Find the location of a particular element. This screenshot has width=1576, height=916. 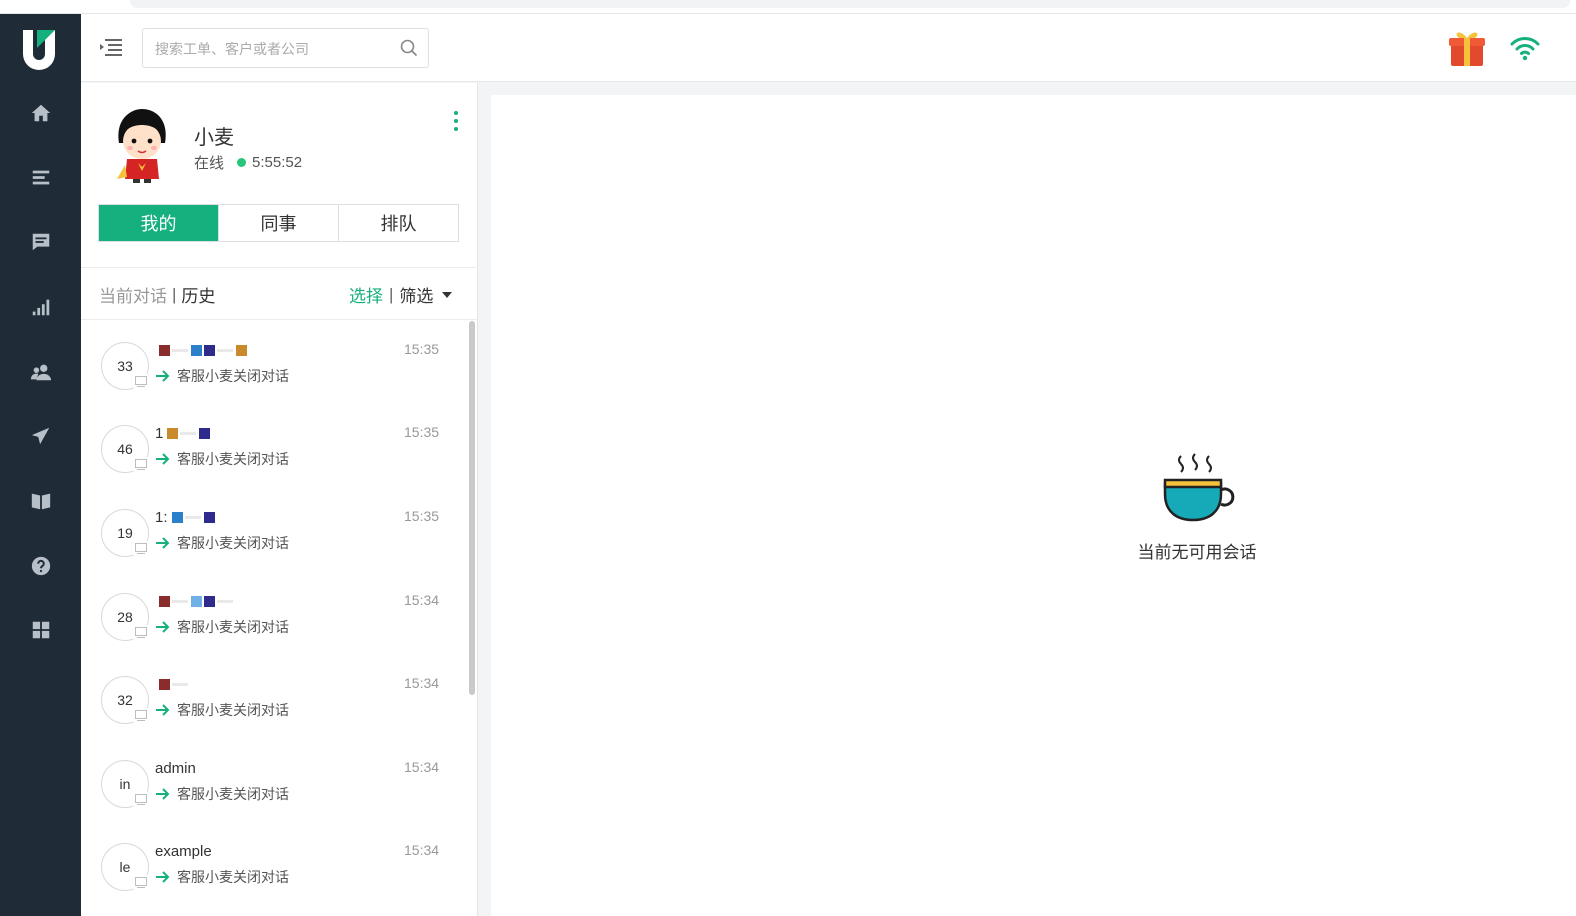

conversation-item: 32 15:34 客服小麦关闭对话 is located at coordinates (273, 697).